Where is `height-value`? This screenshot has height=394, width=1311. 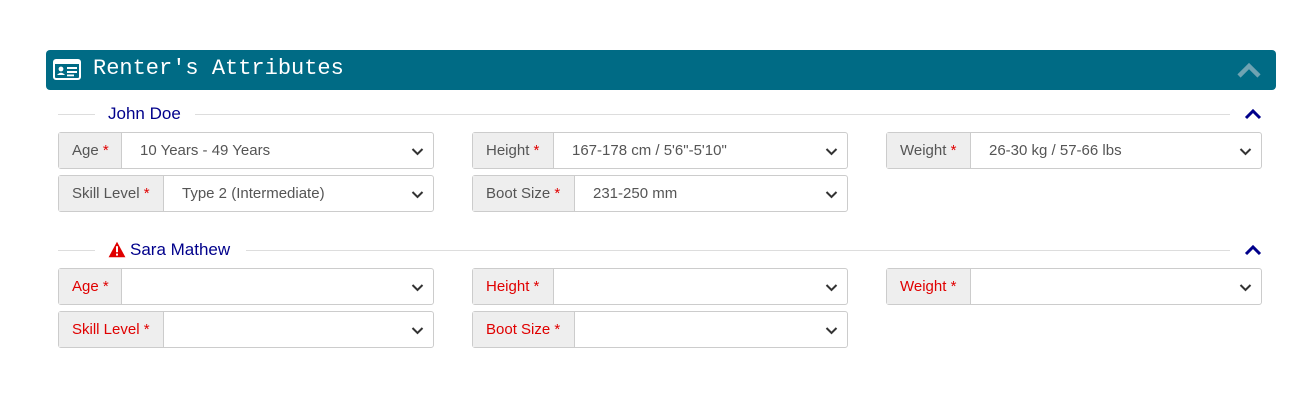
height-value is located at coordinates (700, 286).